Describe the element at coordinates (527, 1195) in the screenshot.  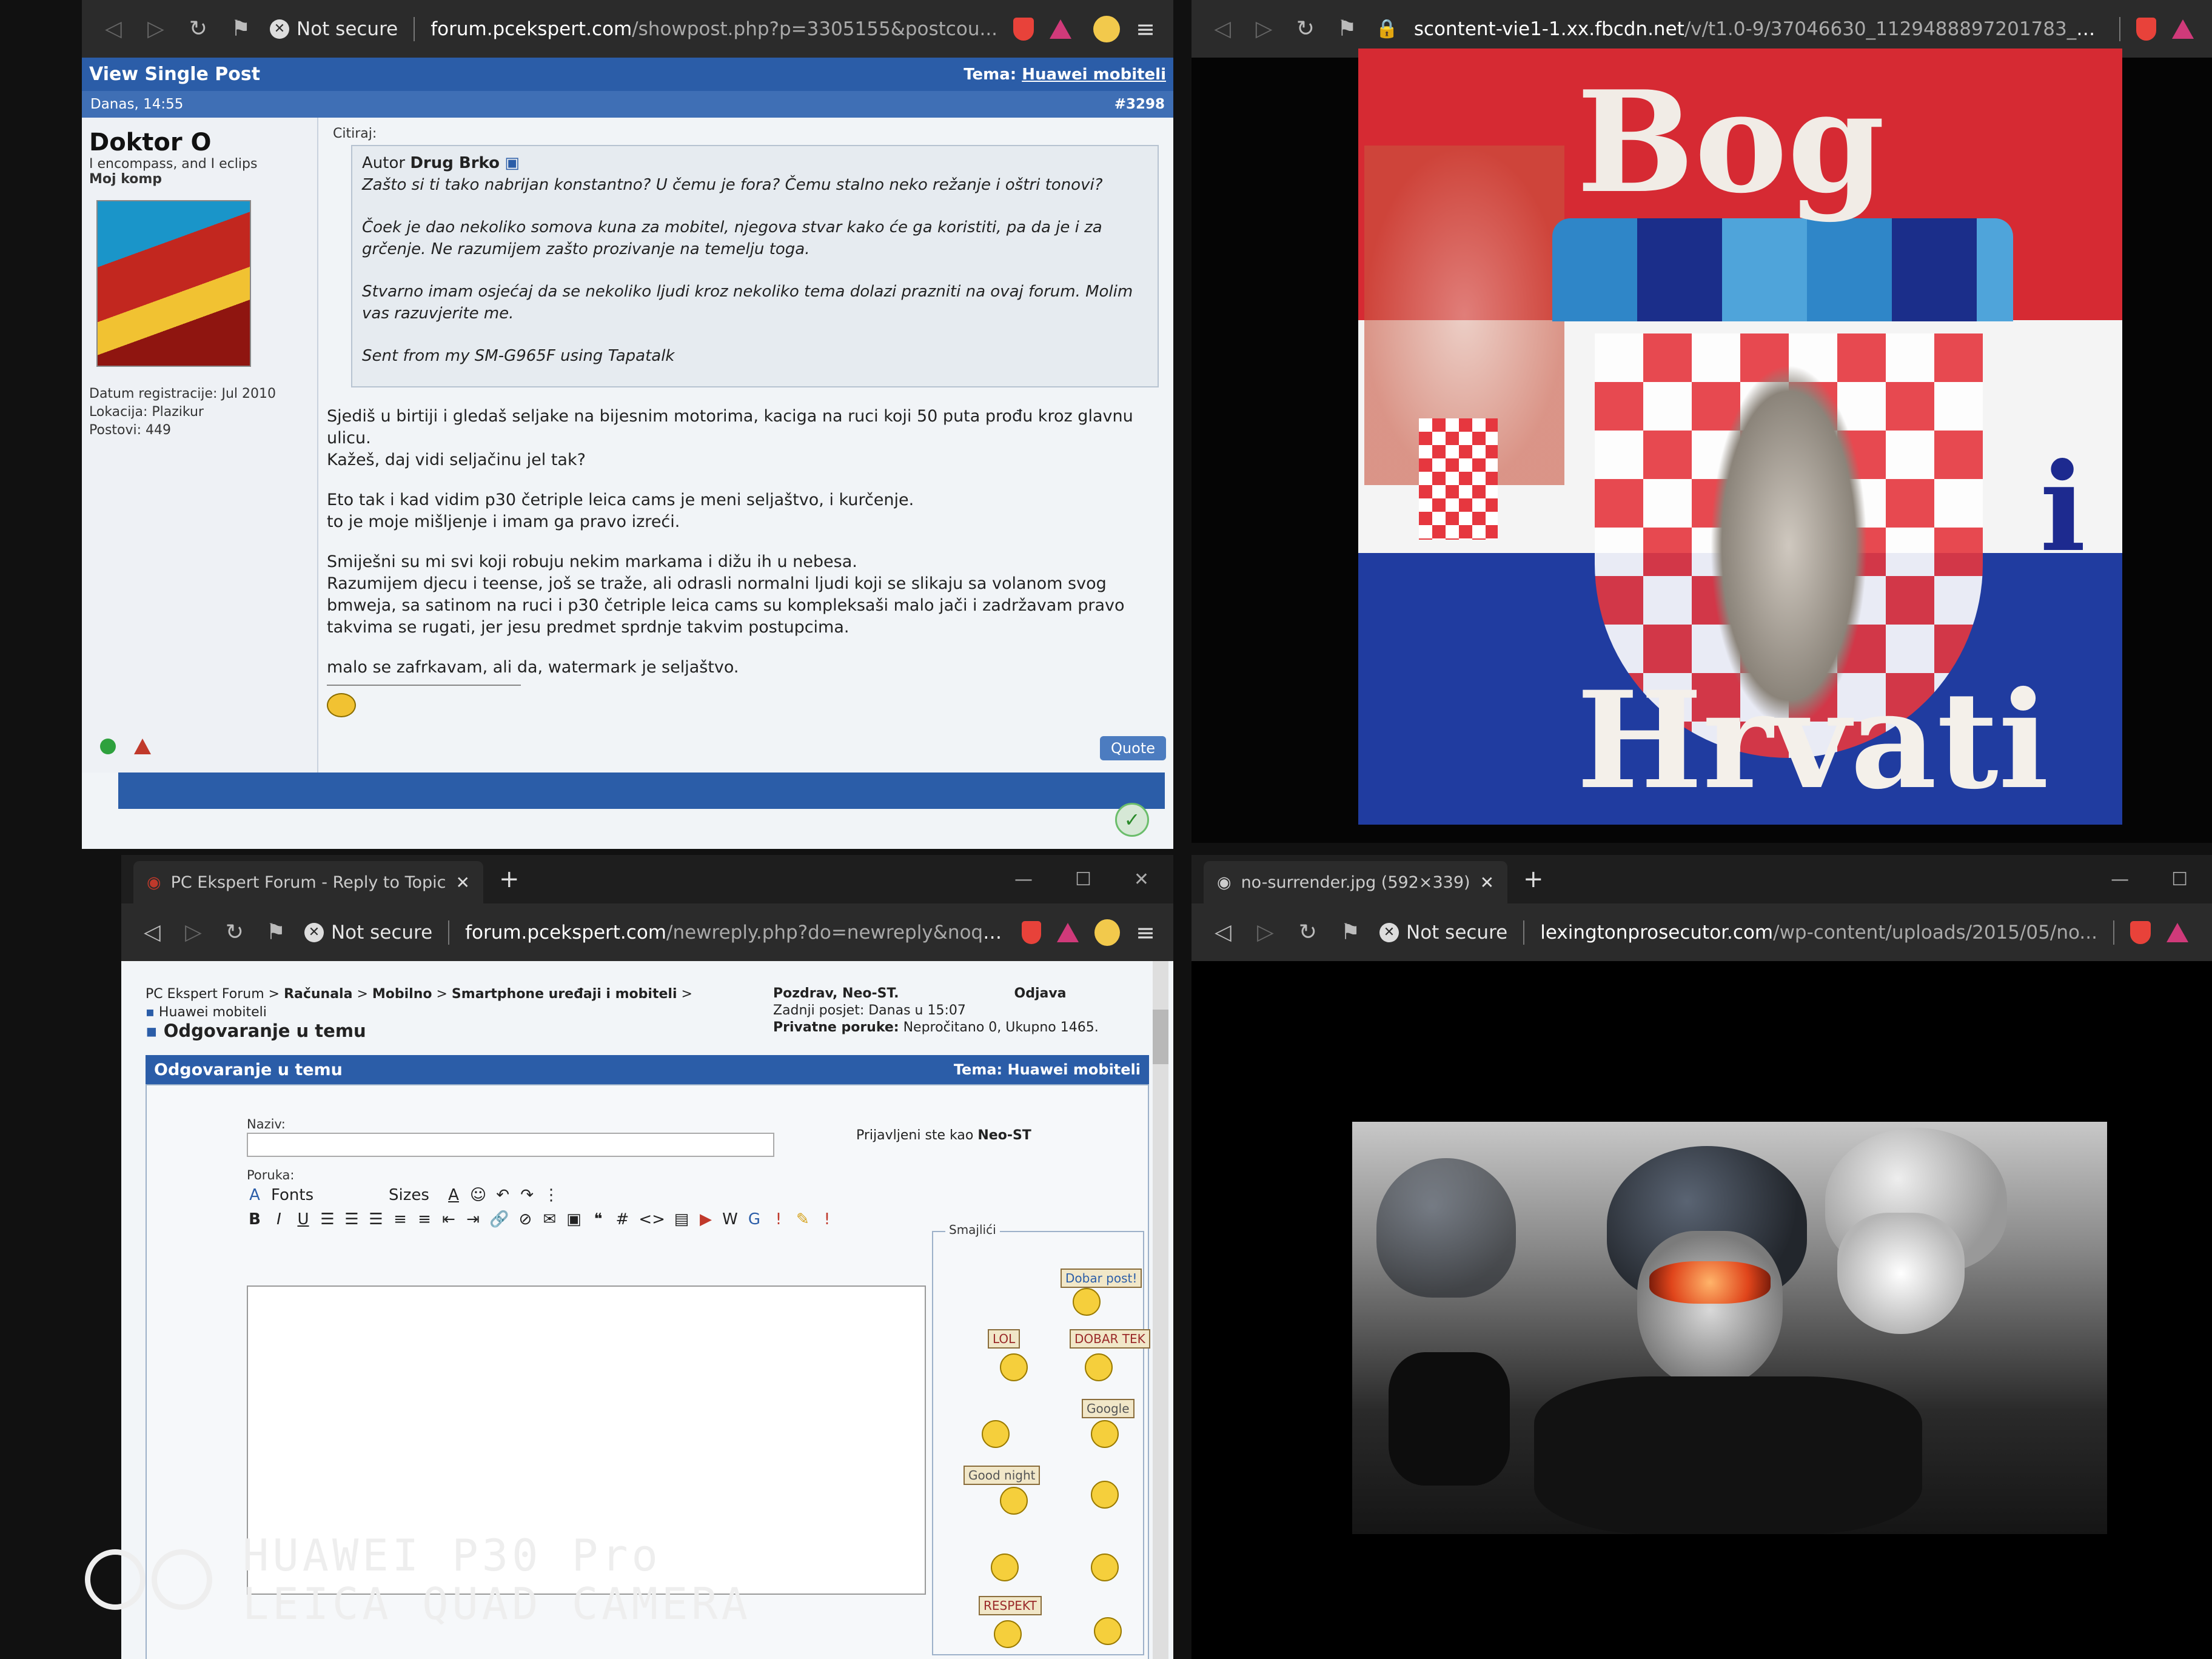
I see `redo-icon: ↷` at that location.